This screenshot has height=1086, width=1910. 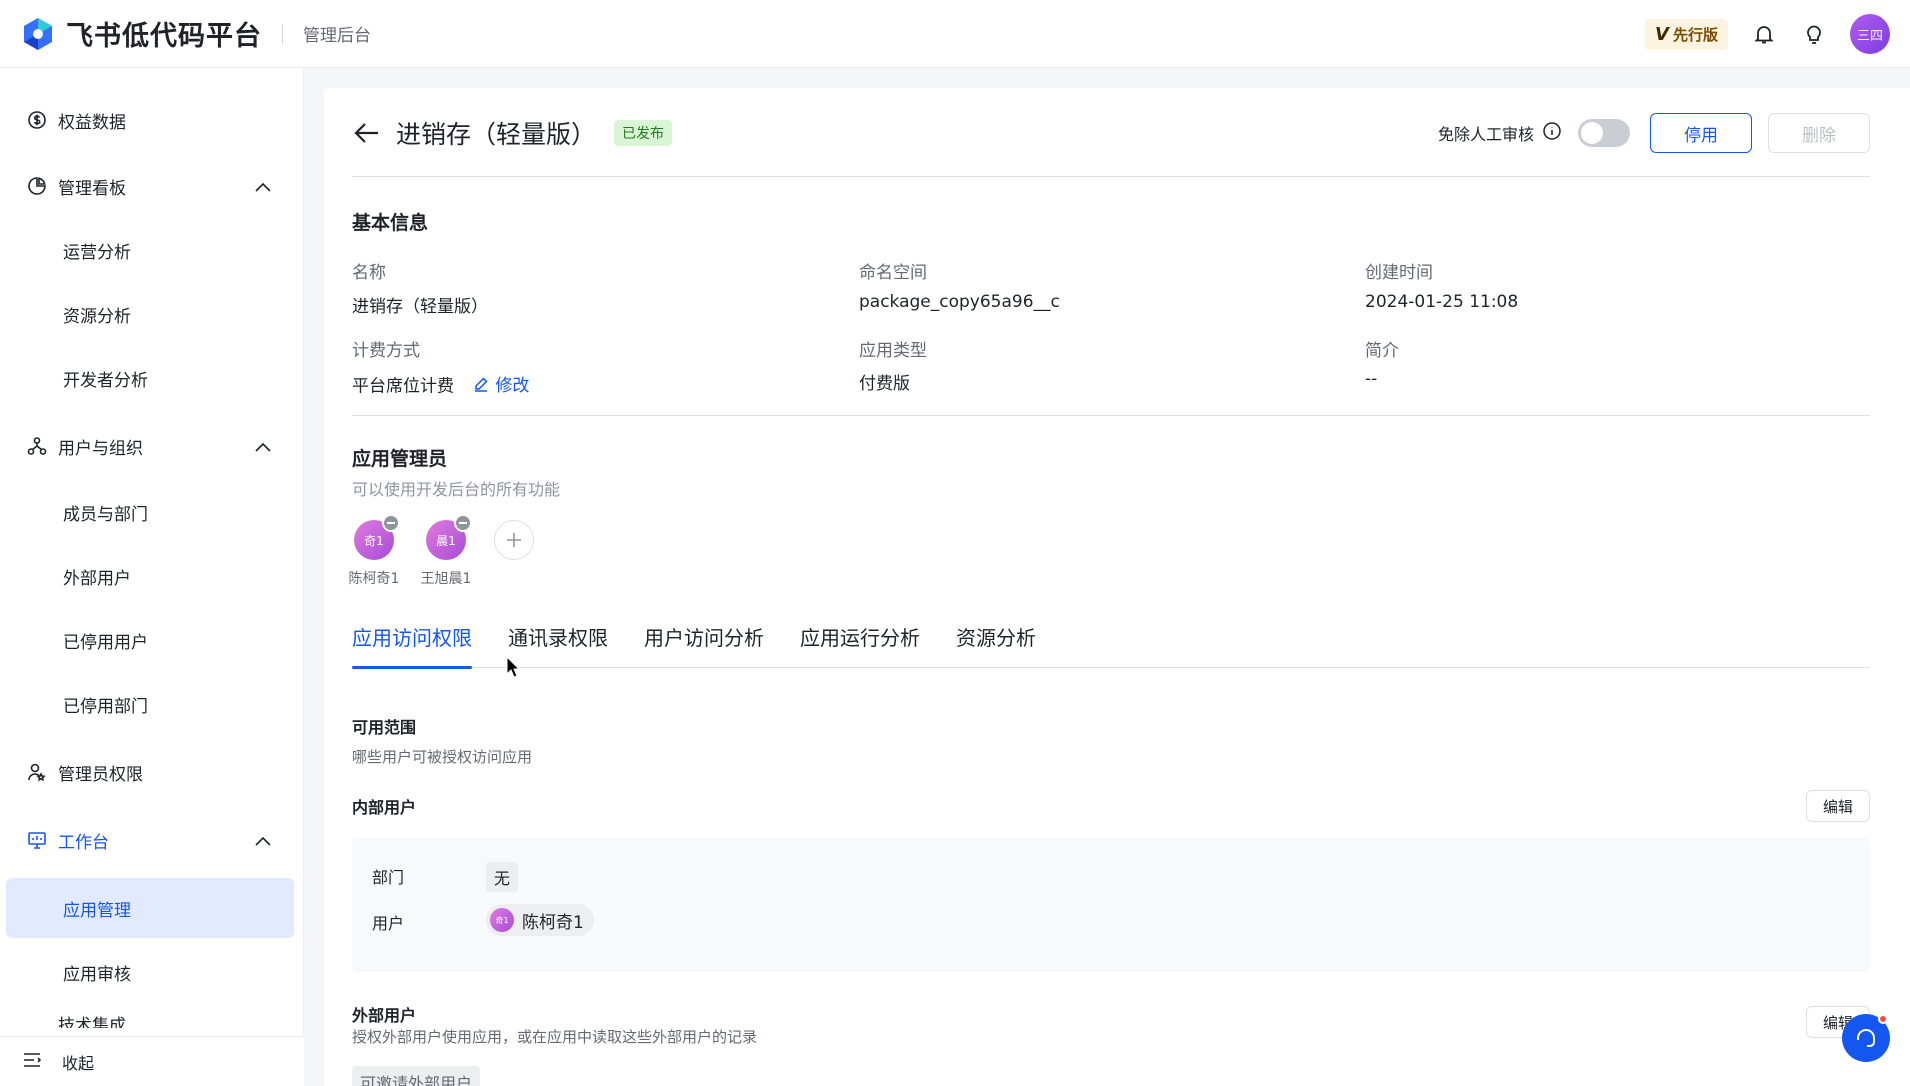 I want to click on sidebar-item-label: 技术集成, so click(x=92, y=1022).